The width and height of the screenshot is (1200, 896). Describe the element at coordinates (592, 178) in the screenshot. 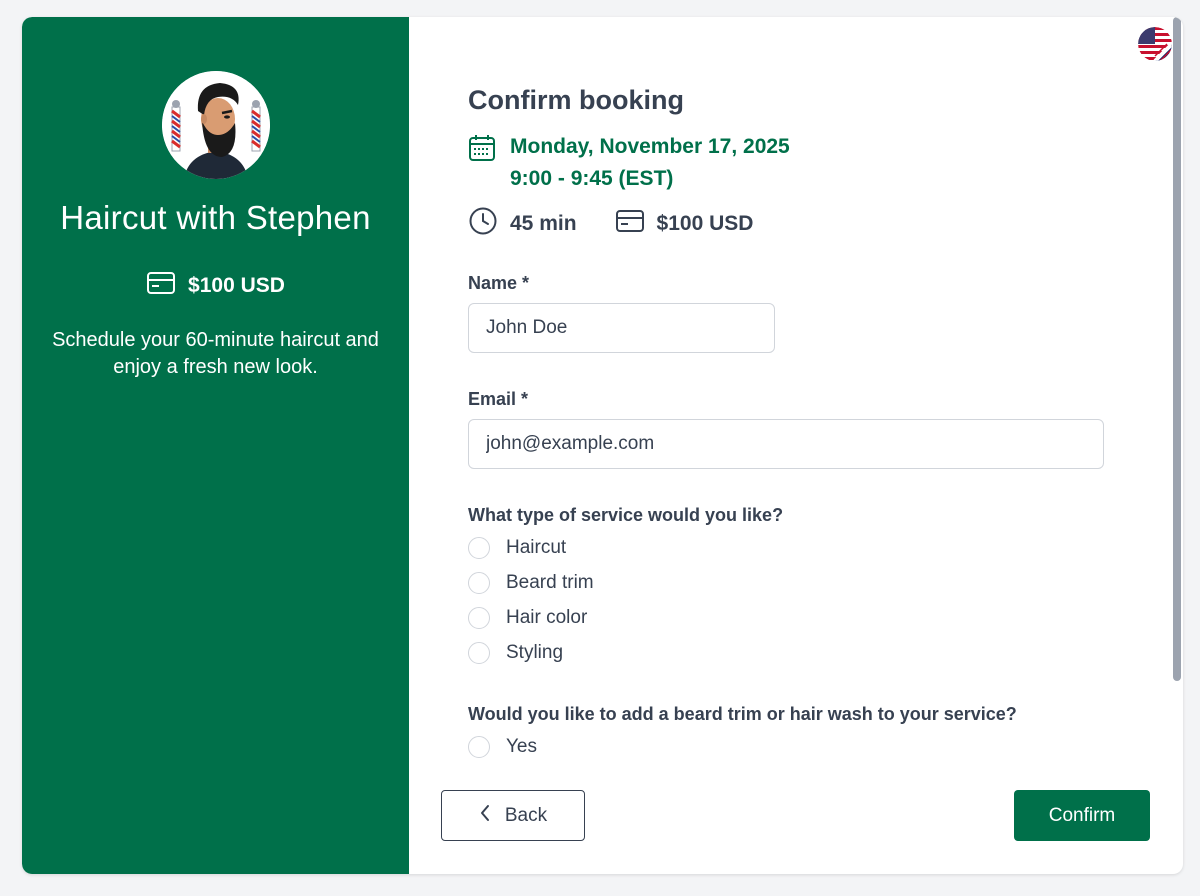

I see `booking-time: 9:00 - 9:45 (EST)` at that location.